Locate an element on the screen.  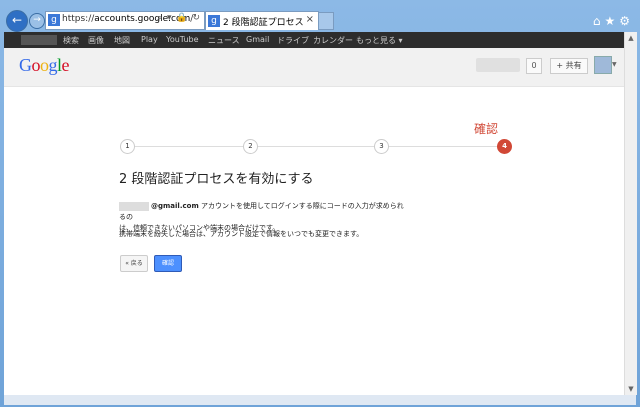
forward-button: → is located at coordinates (37, 21).